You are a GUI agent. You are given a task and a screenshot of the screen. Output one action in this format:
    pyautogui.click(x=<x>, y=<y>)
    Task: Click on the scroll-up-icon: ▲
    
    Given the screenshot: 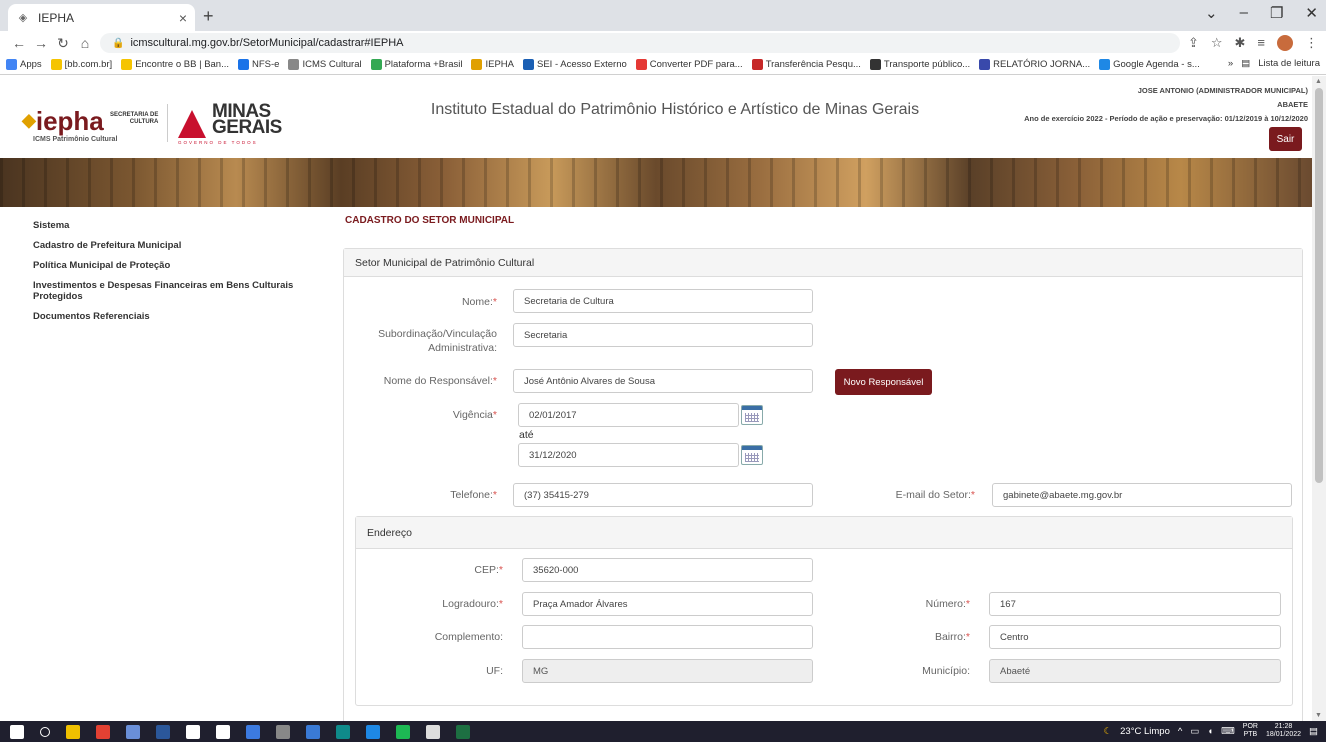 What is the action you would take?
    pyautogui.click(x=1318, y=81)
    